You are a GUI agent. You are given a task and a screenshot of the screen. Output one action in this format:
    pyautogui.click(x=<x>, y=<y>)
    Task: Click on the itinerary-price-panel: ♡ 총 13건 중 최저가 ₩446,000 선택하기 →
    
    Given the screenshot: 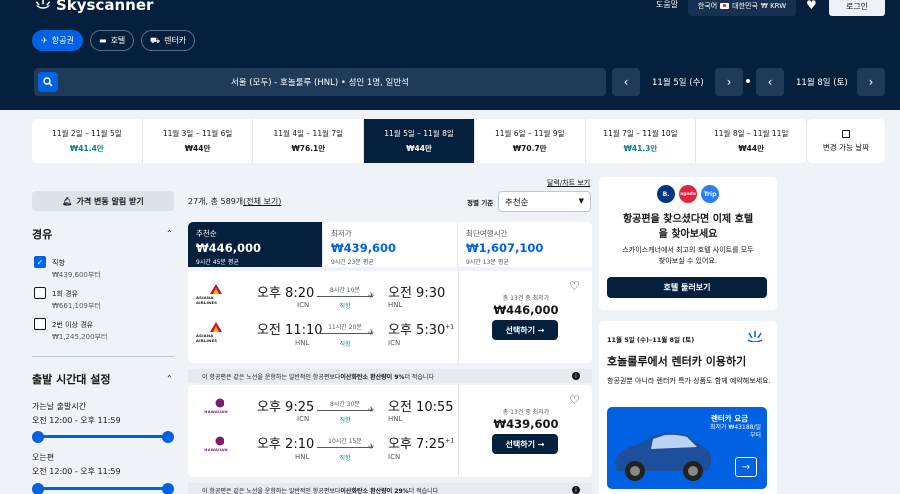 What is the action you would take?
    pyautogui.click(x=525, y=317)
    